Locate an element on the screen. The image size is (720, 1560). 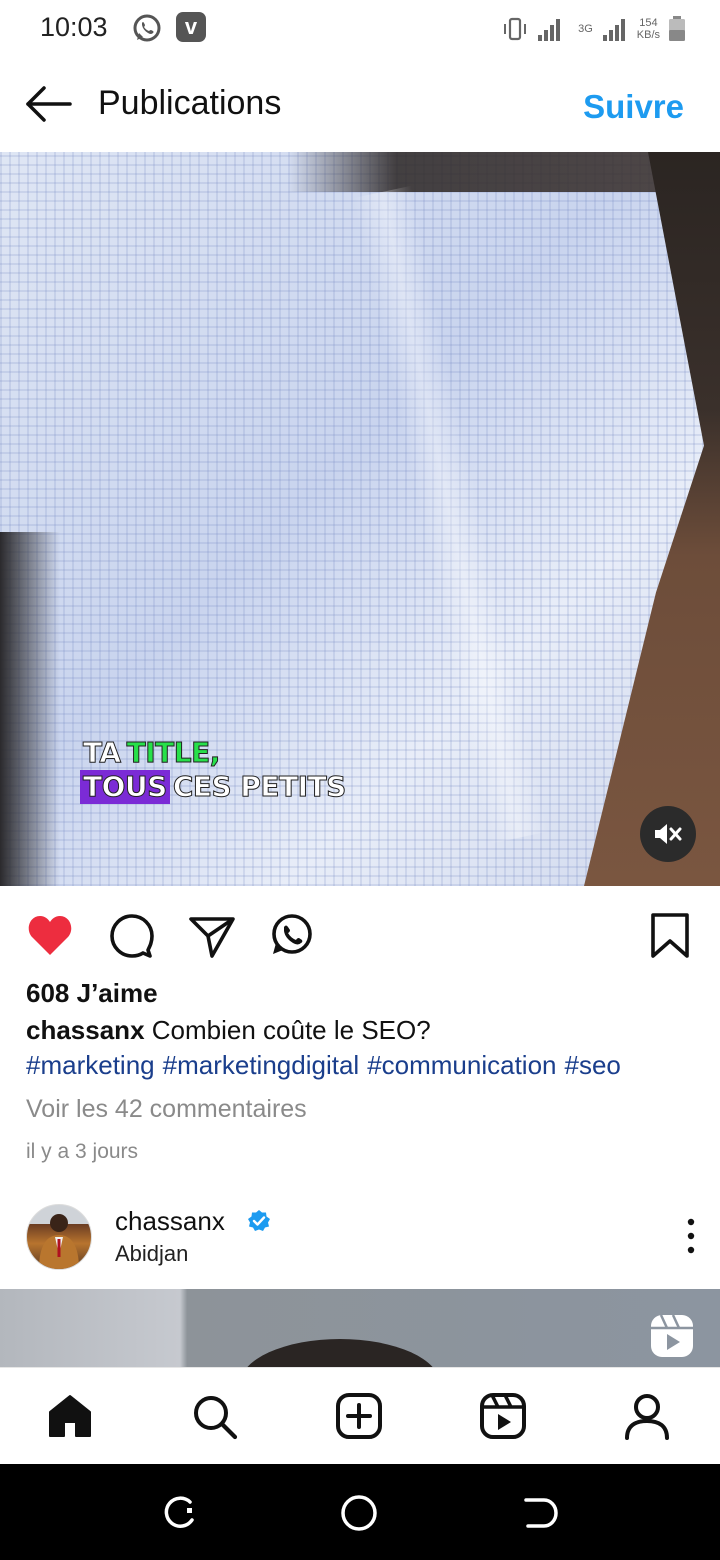
follow-button: Suivre is located at coordinates (633, 107).